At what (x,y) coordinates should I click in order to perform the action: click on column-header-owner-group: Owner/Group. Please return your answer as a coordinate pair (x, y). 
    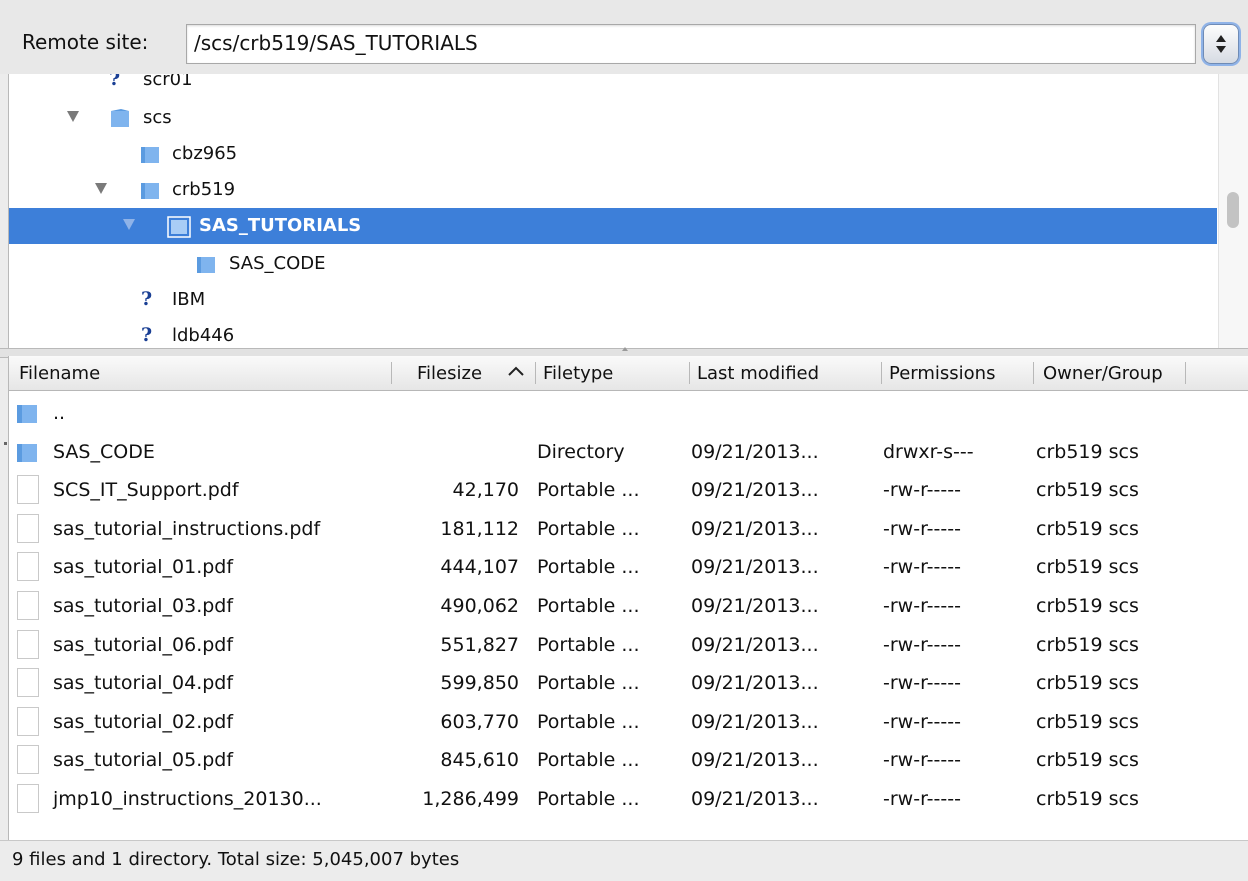
    Looking at the image, I should click on (1103, 373).